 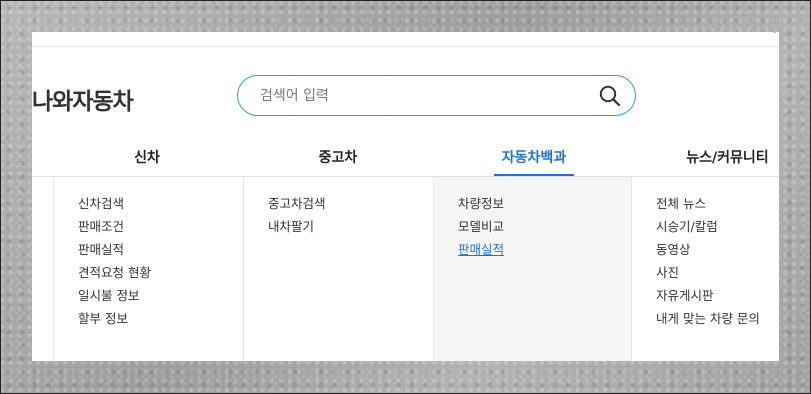 What do you see at coordinates (425, 96) in the screenshot?
I see `search-input` at bounding box center [425, 96].